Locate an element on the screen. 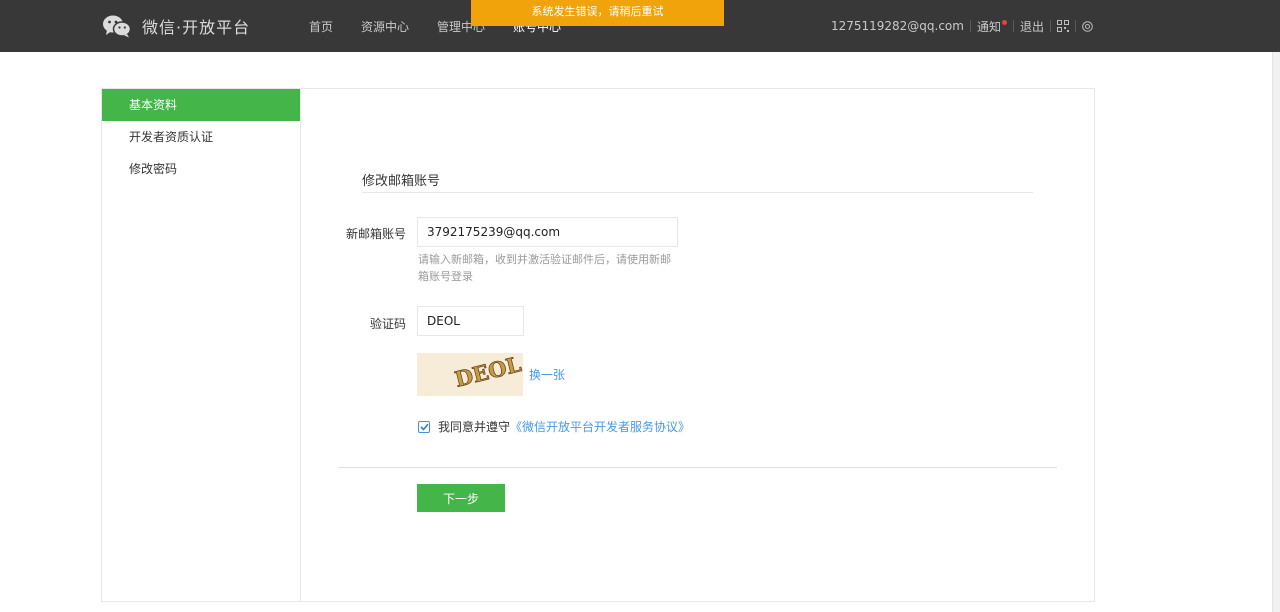  refresh-captcha-link: 换一张 is located at coordinates (547, 374).